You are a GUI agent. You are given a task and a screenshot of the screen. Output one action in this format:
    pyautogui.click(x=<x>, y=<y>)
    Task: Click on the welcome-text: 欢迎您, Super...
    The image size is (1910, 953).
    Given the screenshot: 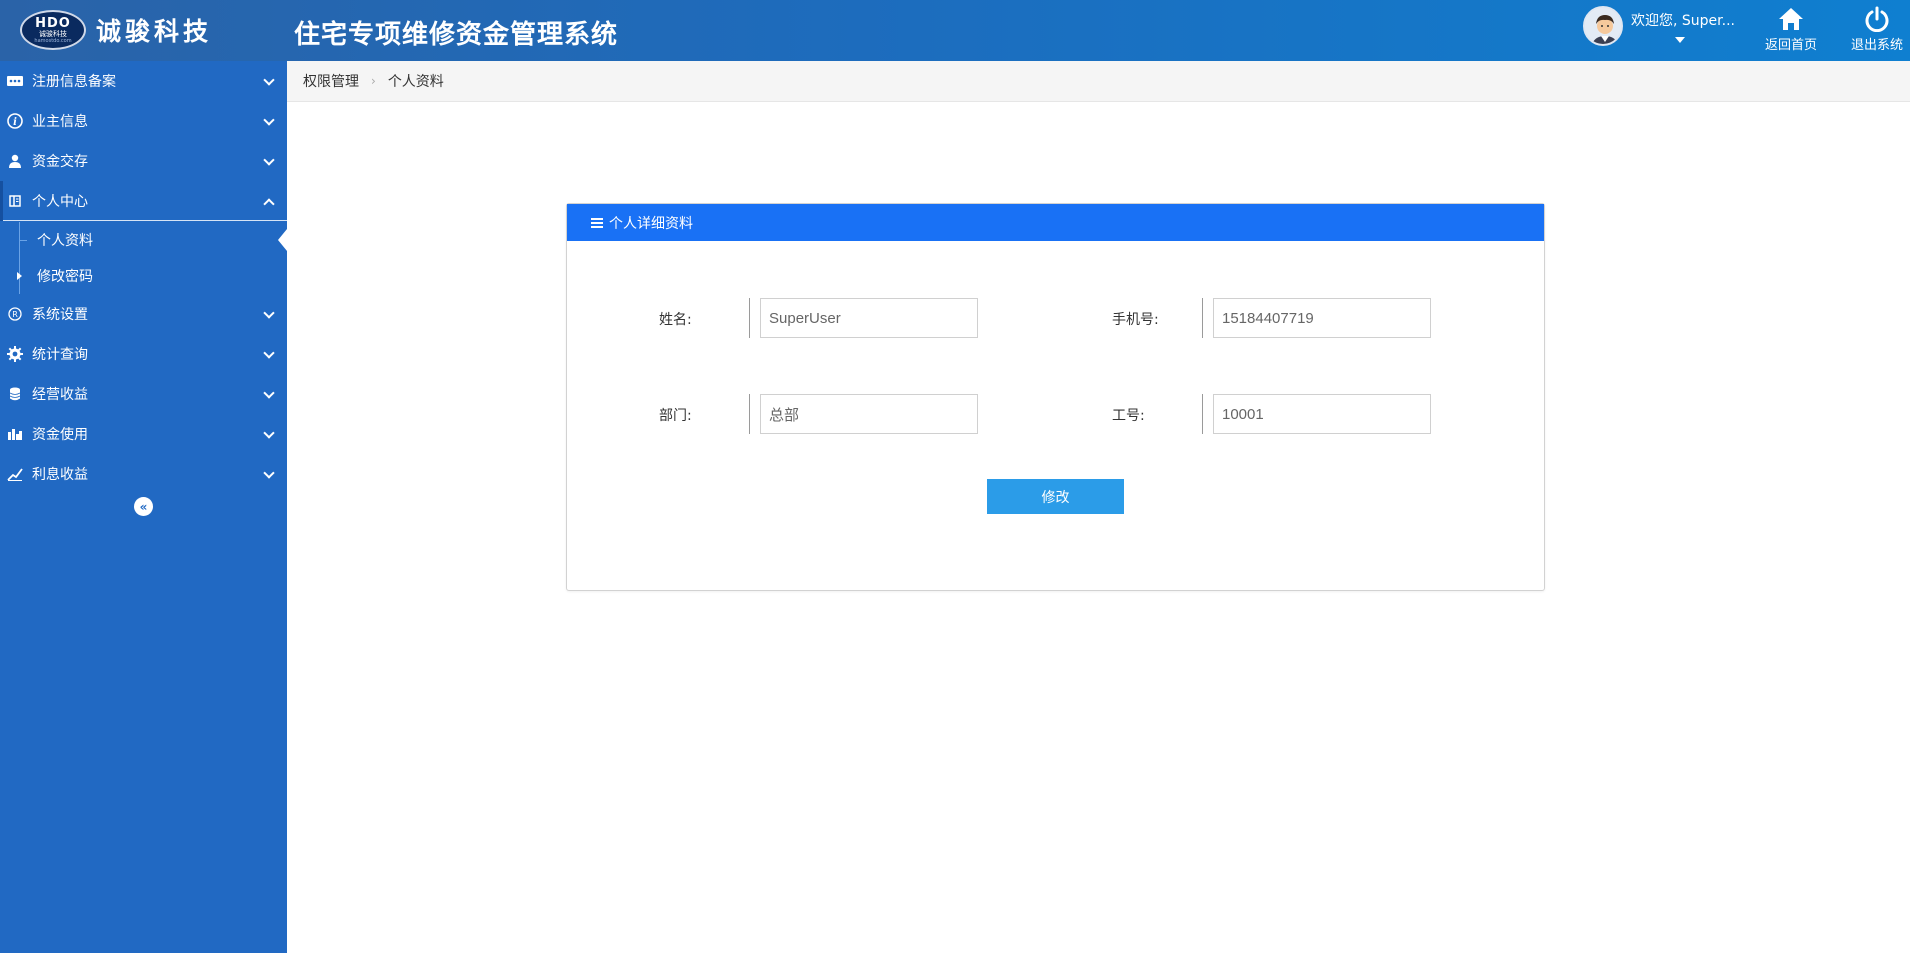 What is the action you would take?
    pyautogui.click(x=1683, y=21)
    